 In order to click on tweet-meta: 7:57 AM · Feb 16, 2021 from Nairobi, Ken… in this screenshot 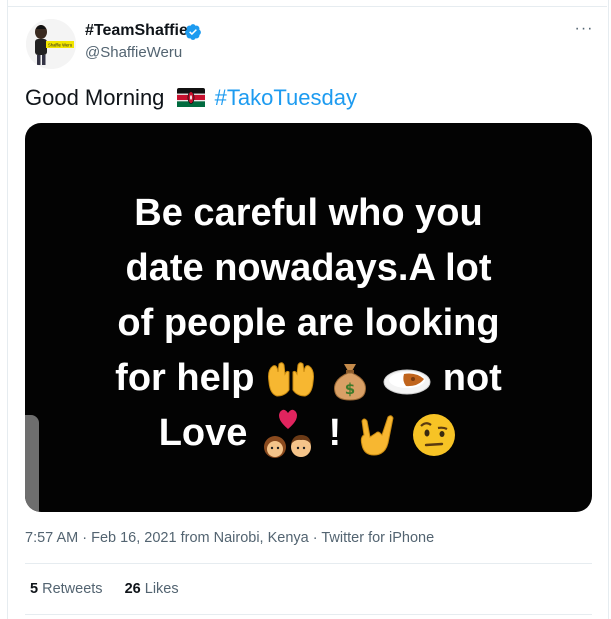, I will do `click(229, 538)`.